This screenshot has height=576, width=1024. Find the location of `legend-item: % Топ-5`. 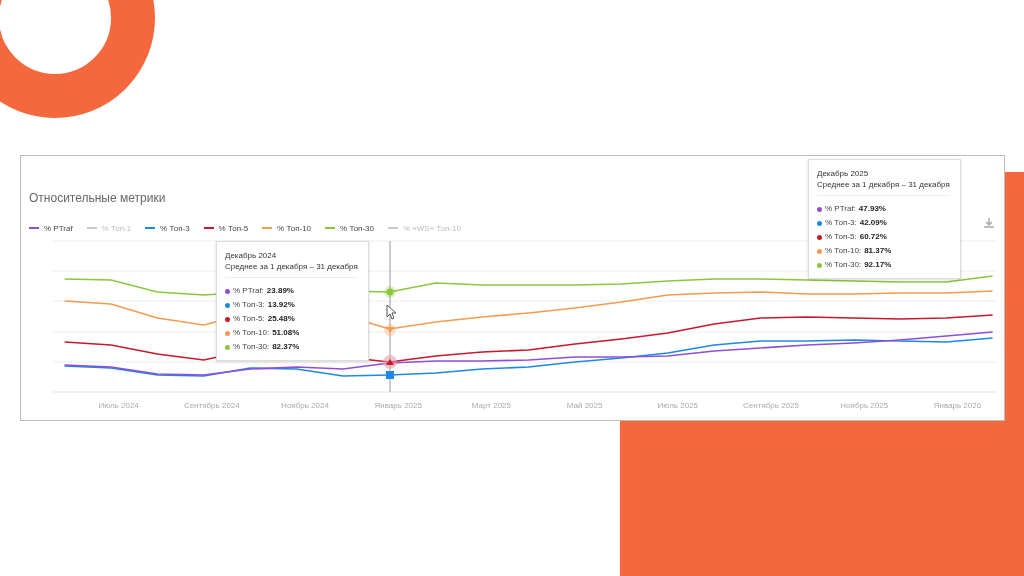

legend-item: % Топ-5 is located at coordinates (226, 228).